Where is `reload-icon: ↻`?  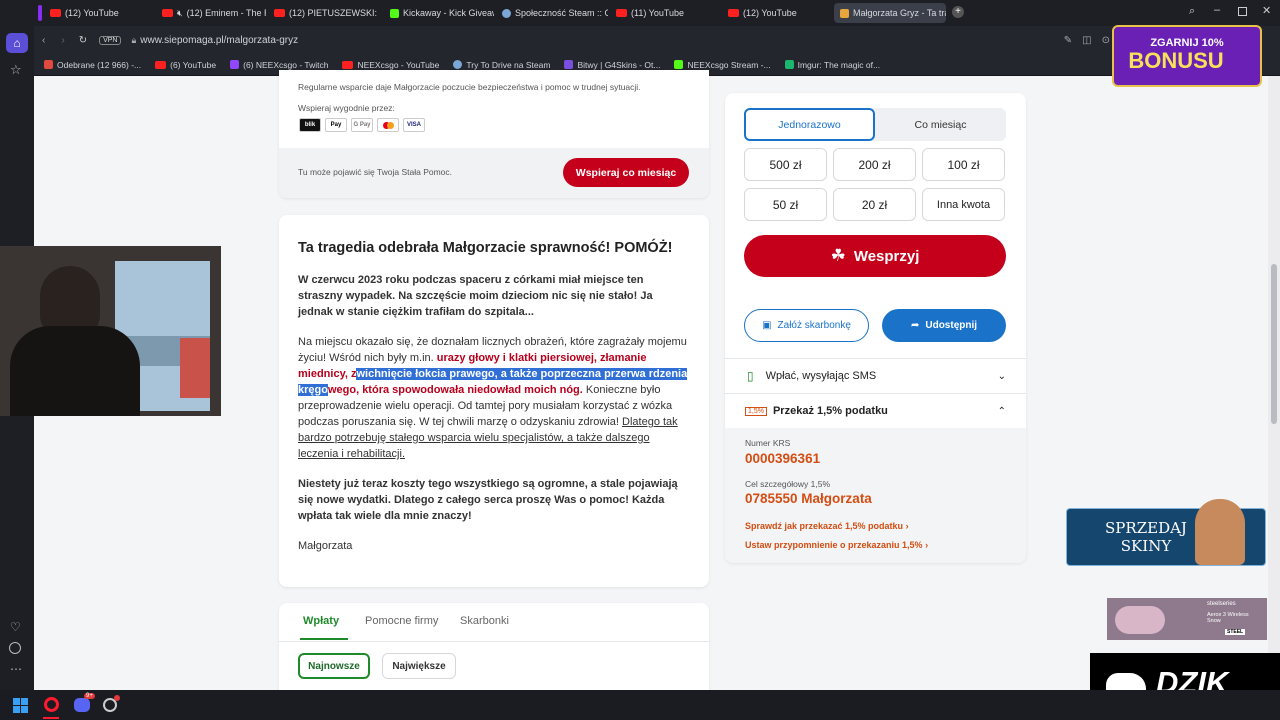
reload-icon: ↻ is located at coordinates (83, 40).